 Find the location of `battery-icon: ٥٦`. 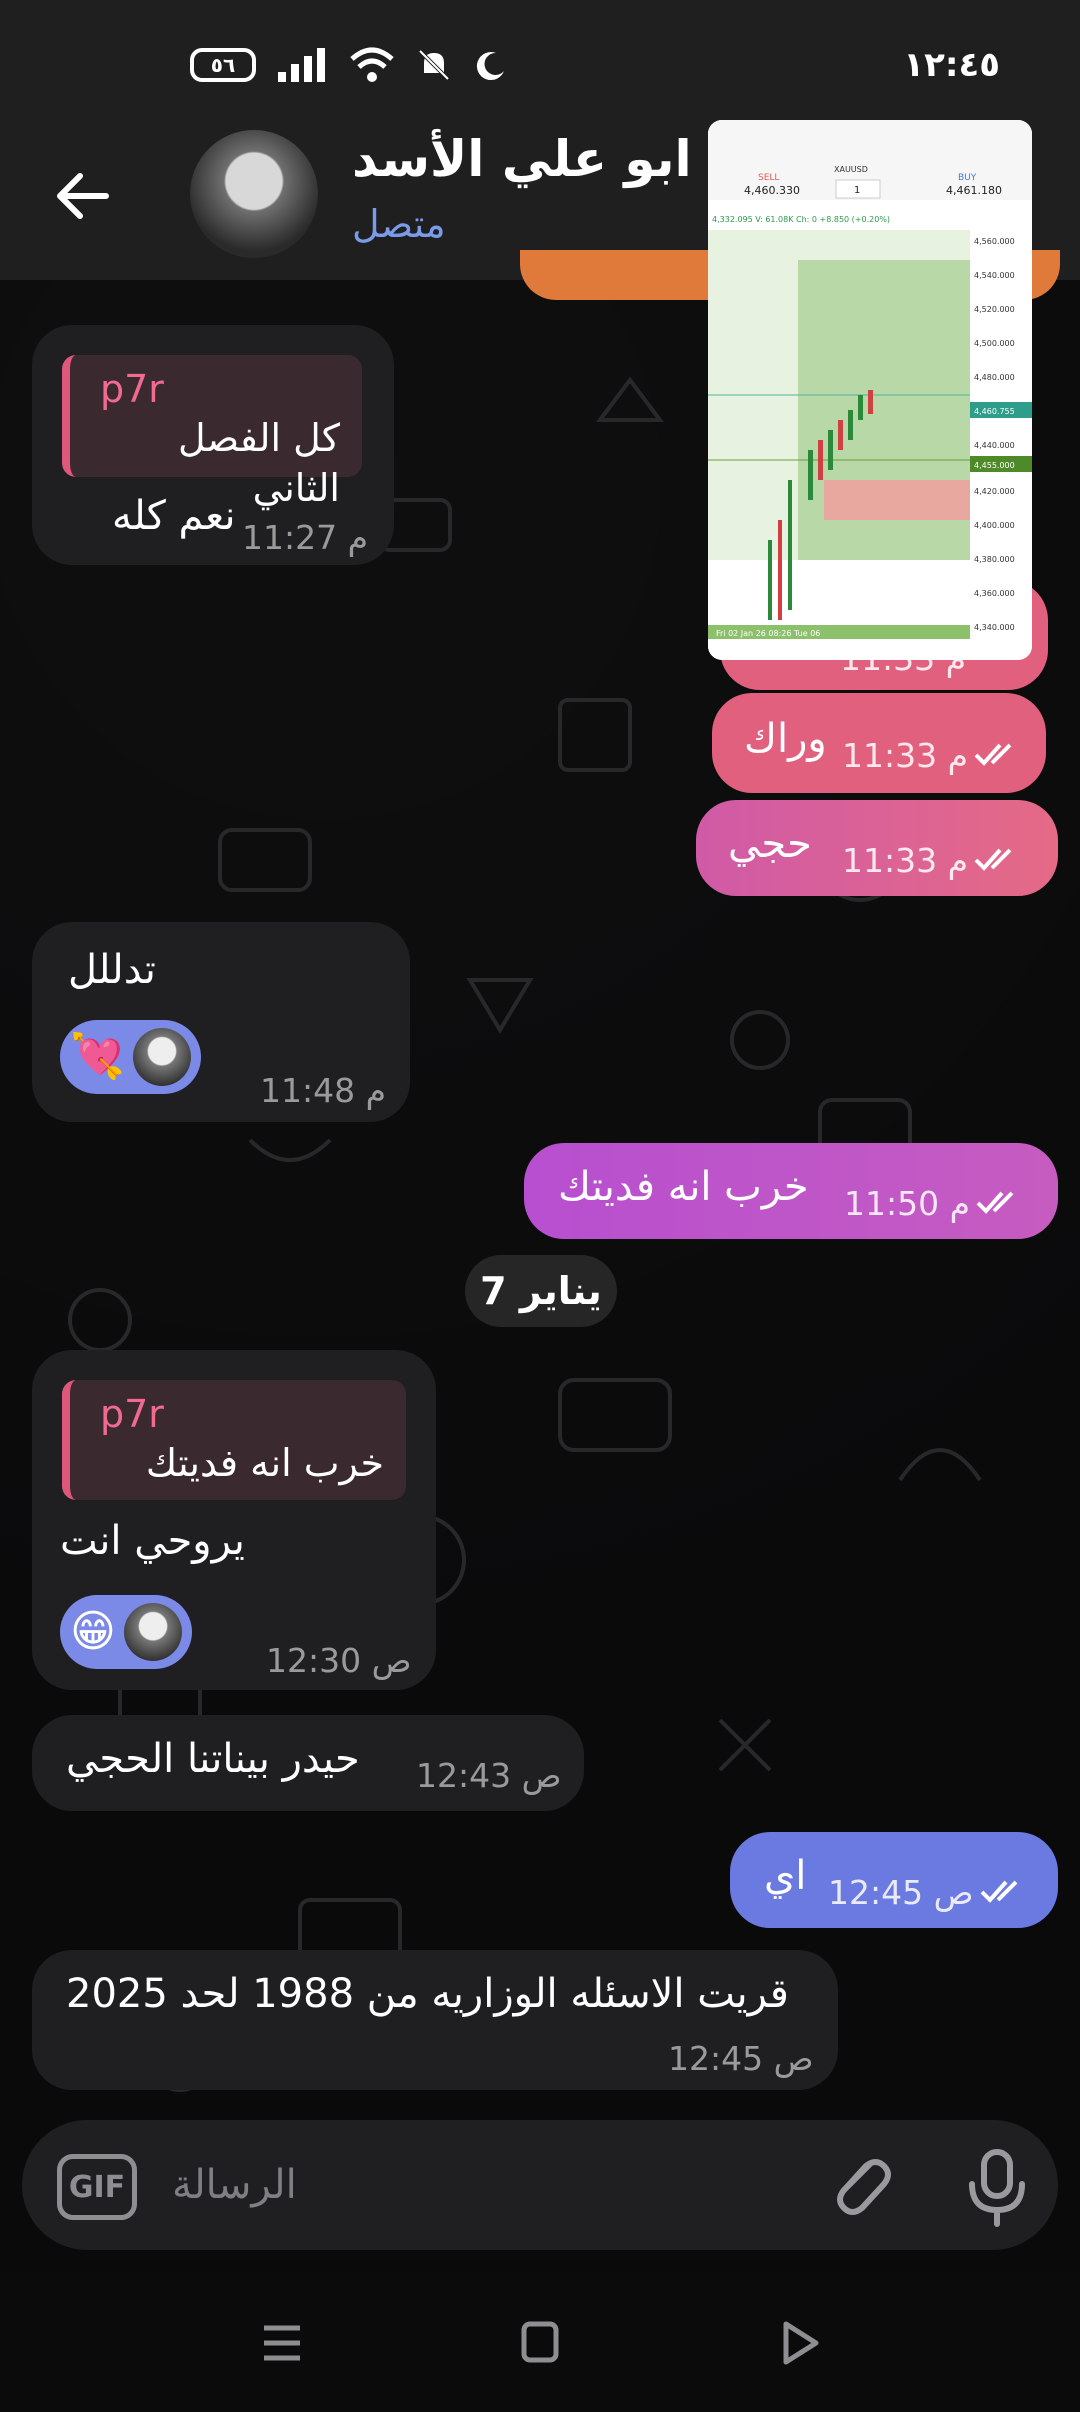

battery-icon: ٥٦ is located at coordinates (223, 65).